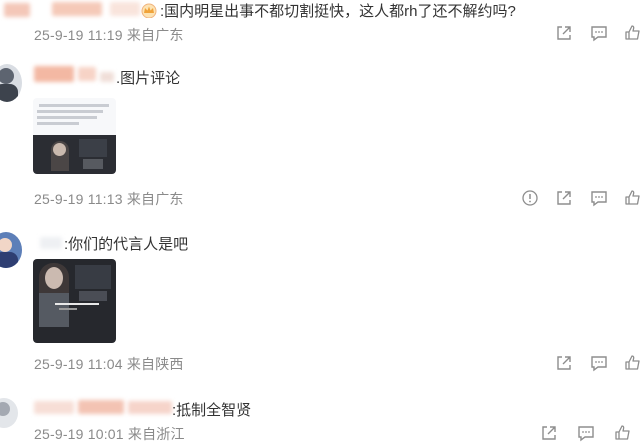 The height and width of the screenshot is (444, 640). I want to click on comment-meta: 25-9-19 11:04 来自陕西, so click(109, 364).